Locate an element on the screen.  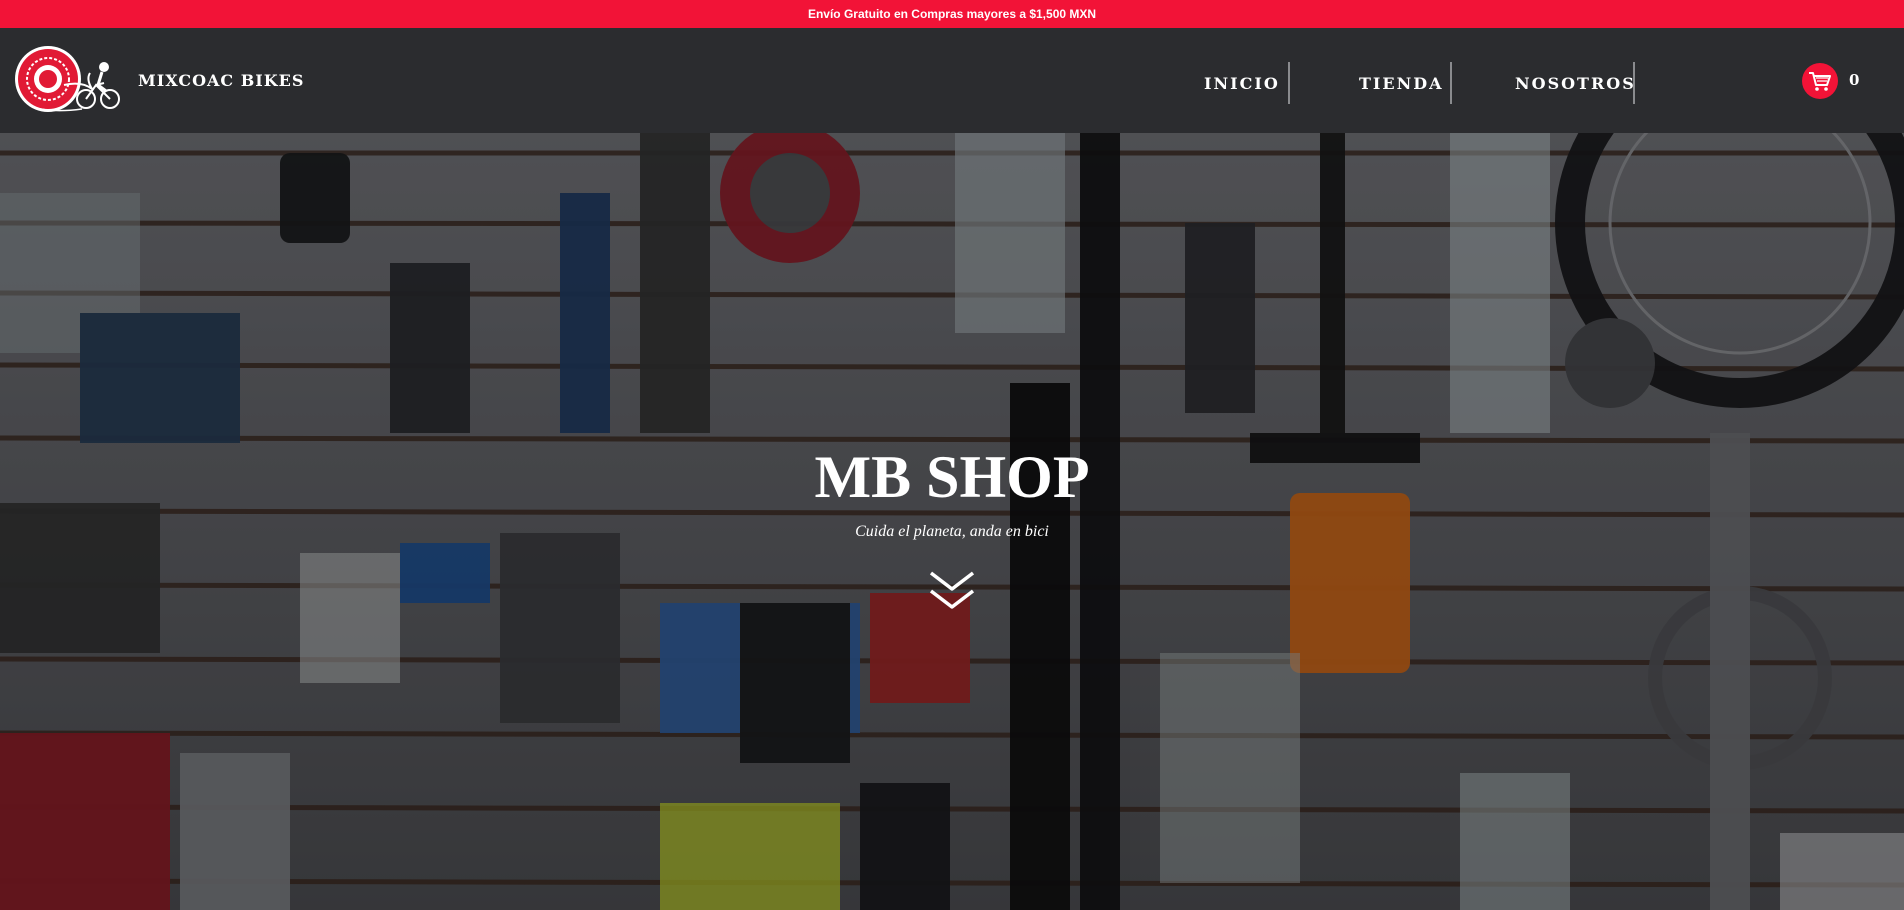
site-header: MIXCOAC BIKES INICIO TIENDA NOSOTROS 0 is located at coordinates (952, 80).